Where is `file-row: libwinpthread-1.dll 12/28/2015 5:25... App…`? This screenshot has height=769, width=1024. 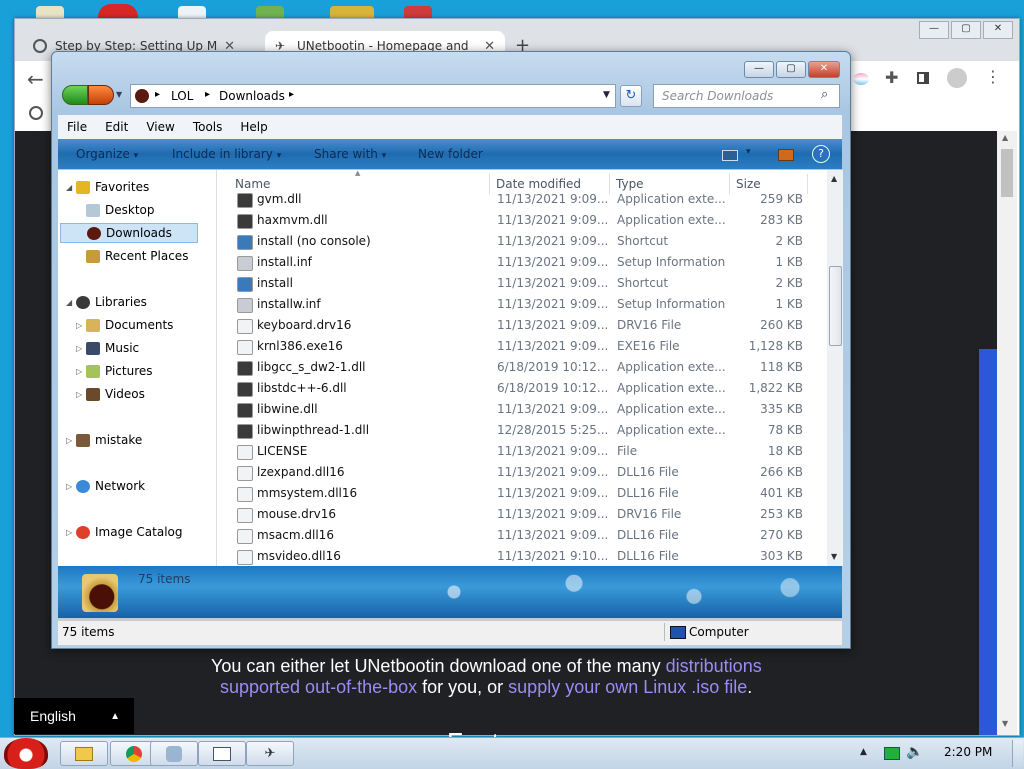 file-row: libwinpthread-1.dll 12/28/2015 5:25... App… is located at coordinates (522, 430).